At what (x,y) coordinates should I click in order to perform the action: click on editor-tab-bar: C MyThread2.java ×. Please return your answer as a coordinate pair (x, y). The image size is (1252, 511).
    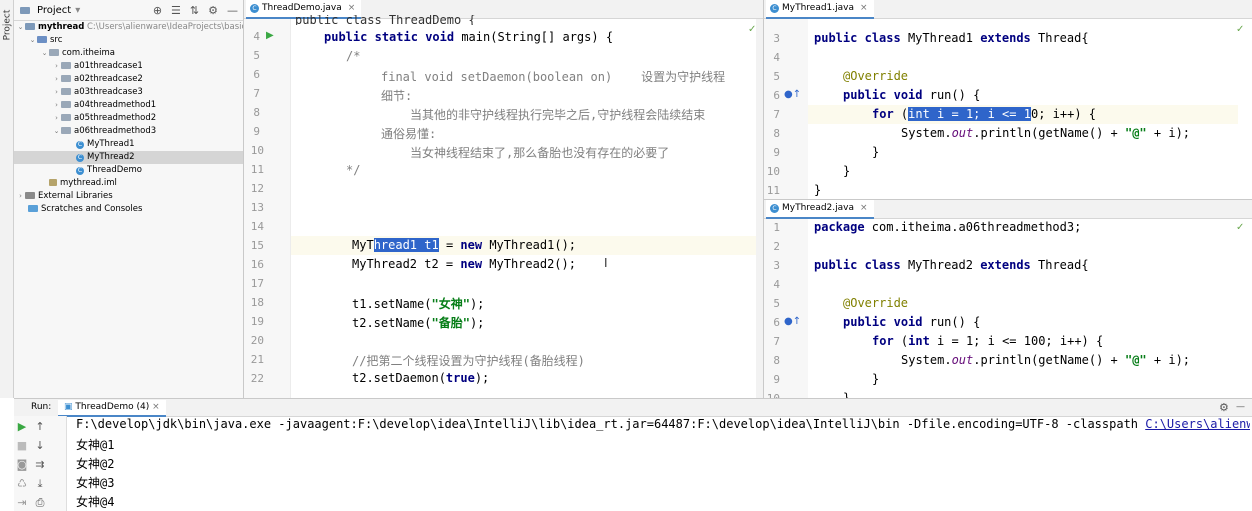
    Looking at the image, I should click on (1008, 209).